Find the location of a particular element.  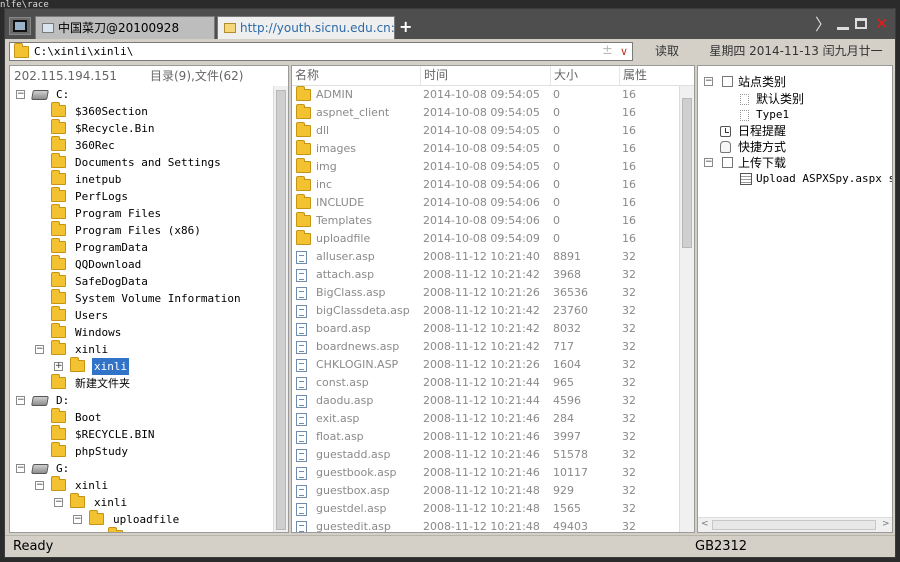

tree-folder: Program Files is located at coordinates (142, 213).